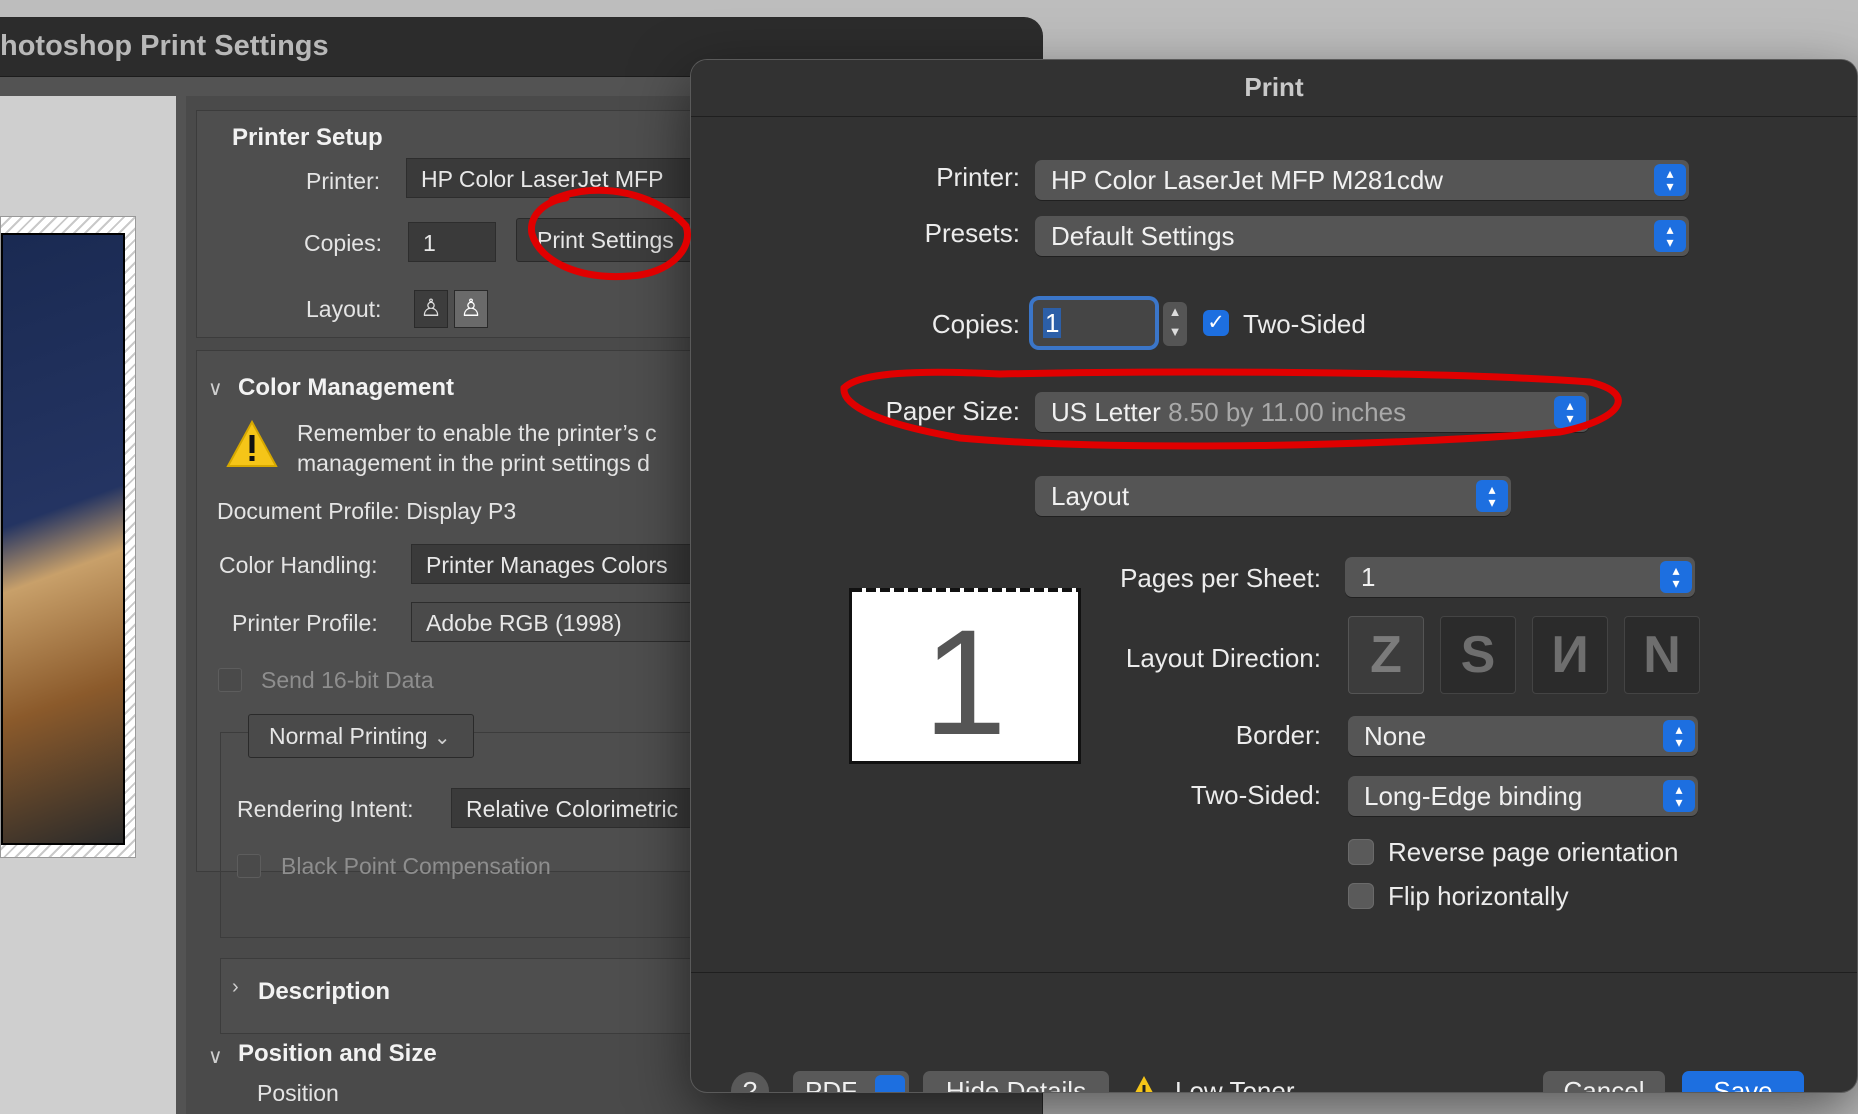  Describe the element at coordinates (1094, 323) in the screenshot. I see `copies-input: 1` at that location.